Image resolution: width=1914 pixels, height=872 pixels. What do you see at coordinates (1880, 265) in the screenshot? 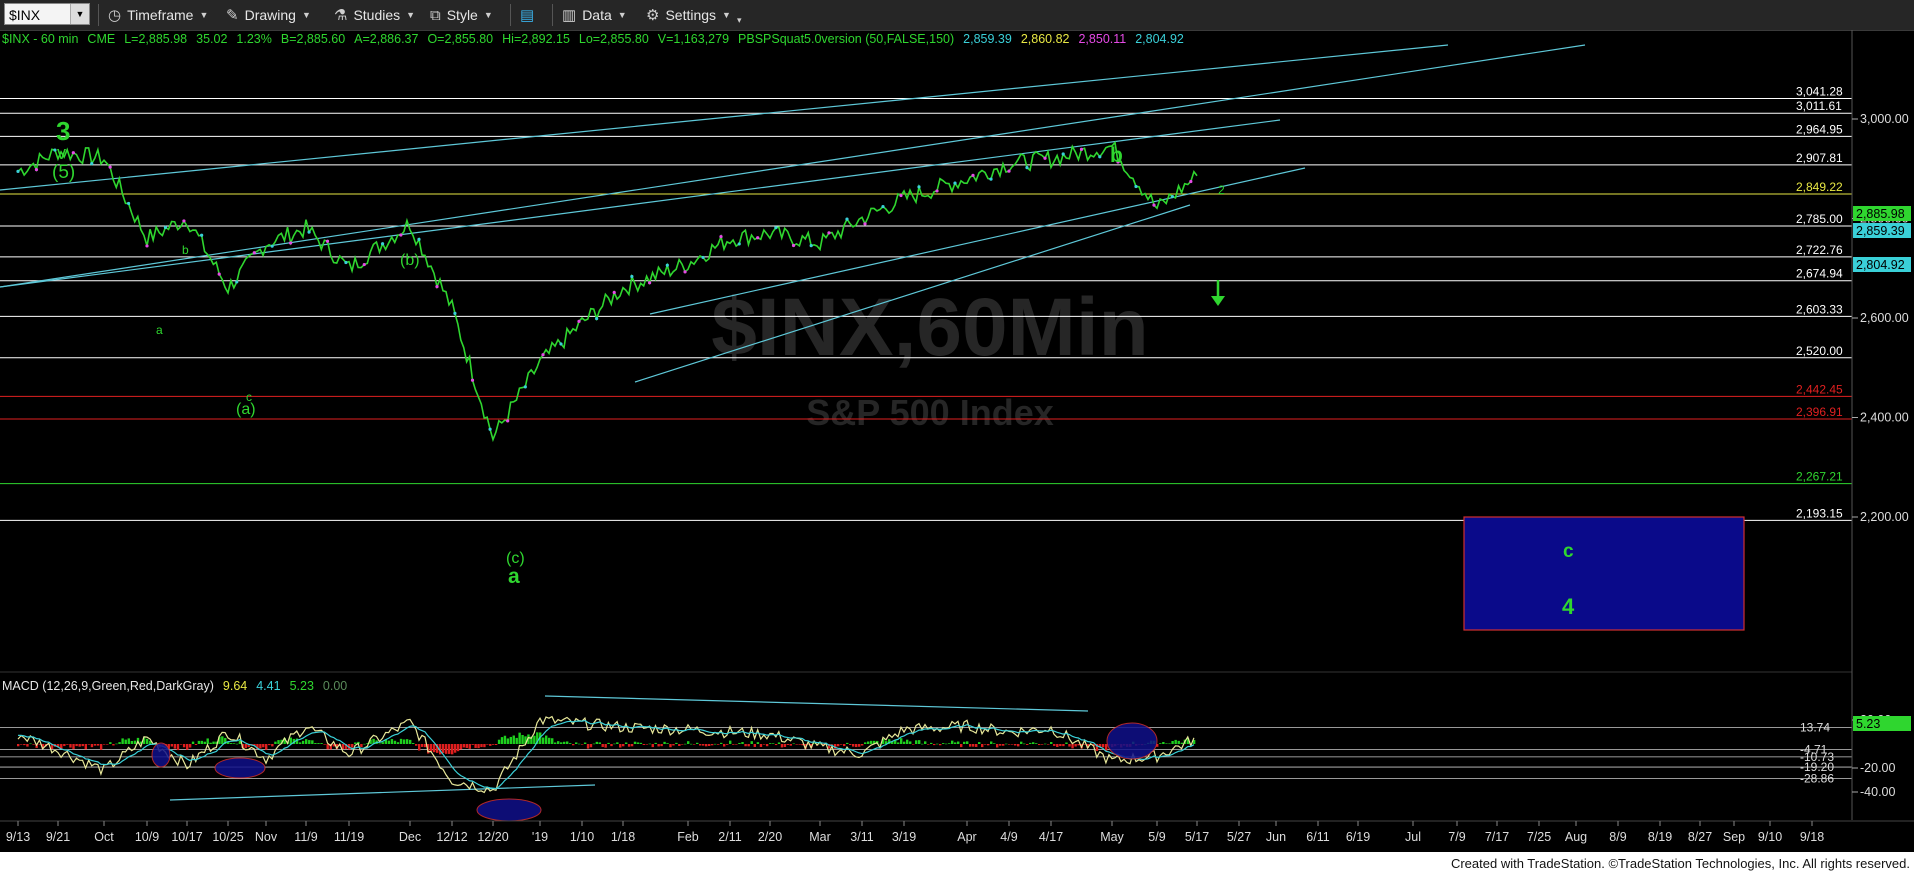
I see `price-badge-label: 2,804.92` at bounding box center [1880, 265].